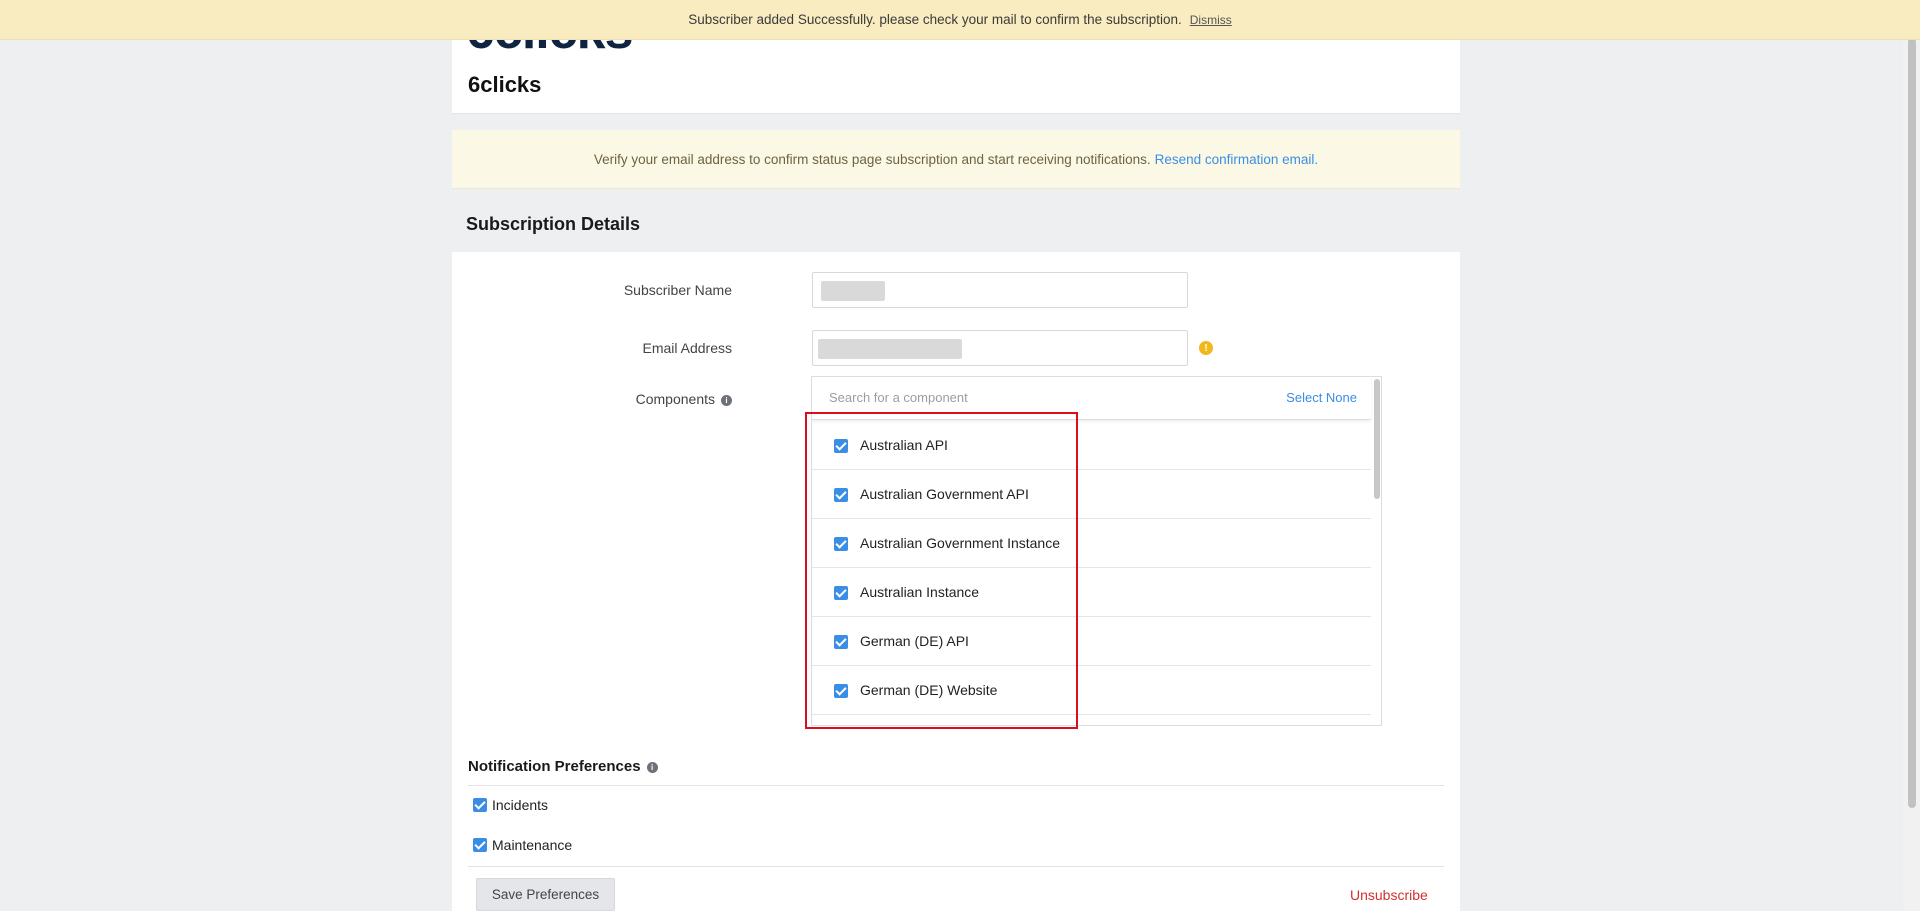 This screenshot has height=911, width=1920. Describe the element at coordinates (898, 397) in the screenshot. I see `component-search-input: Search for a component` at that location.